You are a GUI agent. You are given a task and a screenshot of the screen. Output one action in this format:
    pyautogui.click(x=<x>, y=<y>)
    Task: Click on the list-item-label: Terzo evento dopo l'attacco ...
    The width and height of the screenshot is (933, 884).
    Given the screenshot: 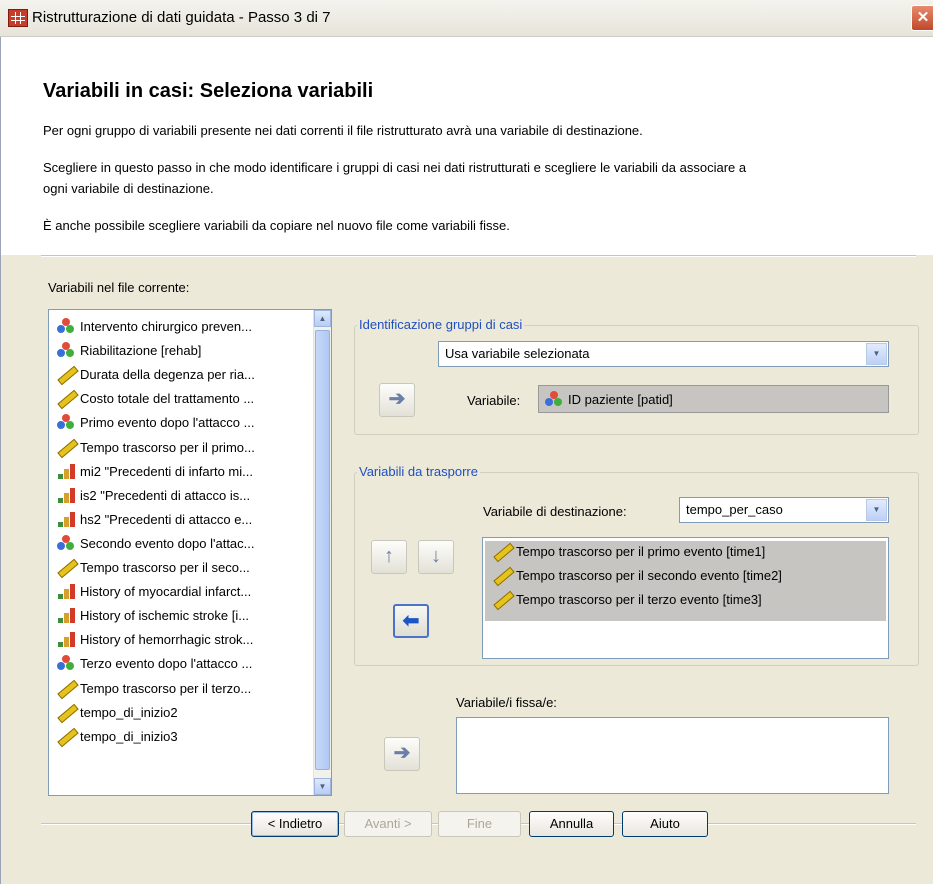 What is the action you would take?
    pyautogui.click(x=166, y=664)
    